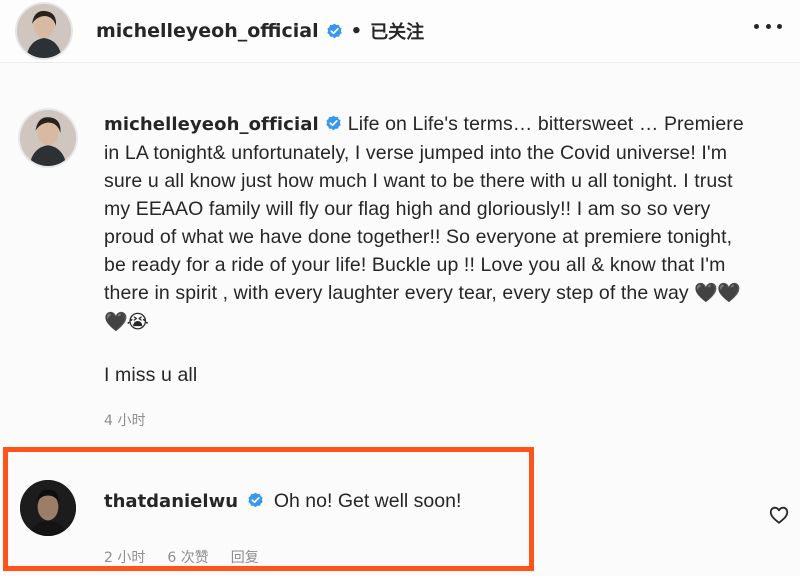  I want to click on follow-status-button: 已关注, so click(397, 31).